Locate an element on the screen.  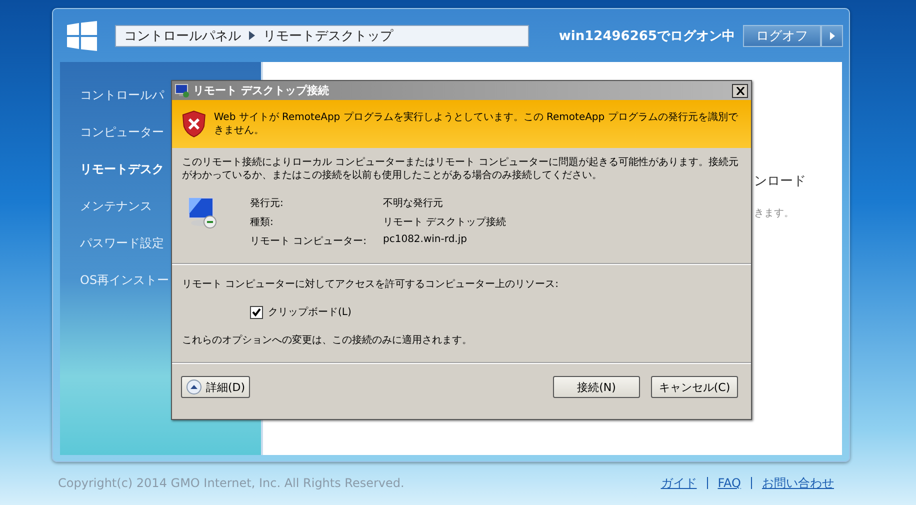
section-text: きます。 is located at coordinates (774, 213).